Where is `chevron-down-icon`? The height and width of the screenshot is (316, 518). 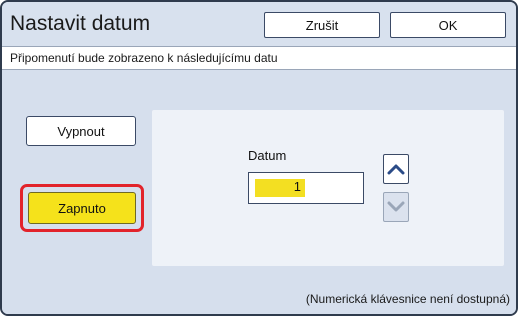 chevron-down-icon is located at coordinates (396, 206).